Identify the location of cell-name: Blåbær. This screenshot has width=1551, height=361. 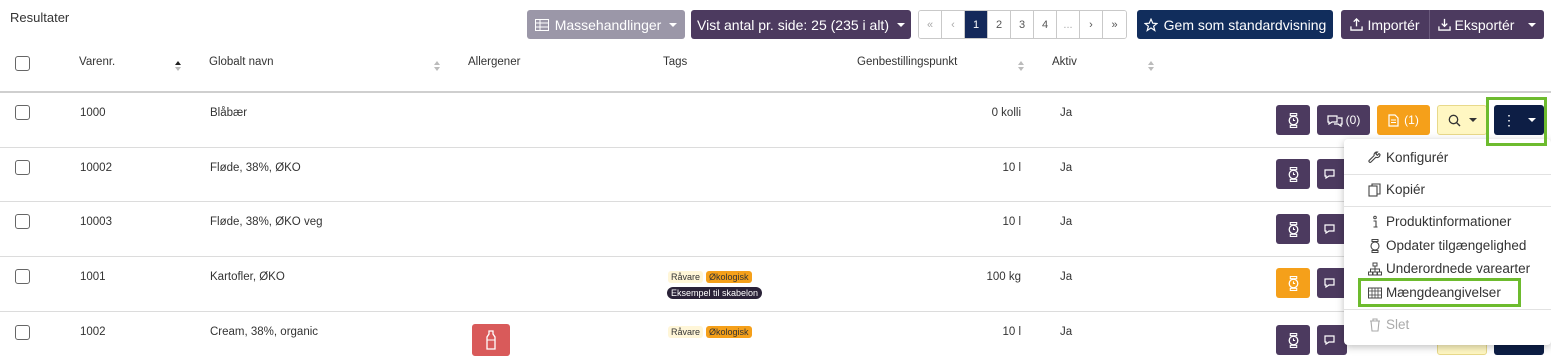
(228, 113).